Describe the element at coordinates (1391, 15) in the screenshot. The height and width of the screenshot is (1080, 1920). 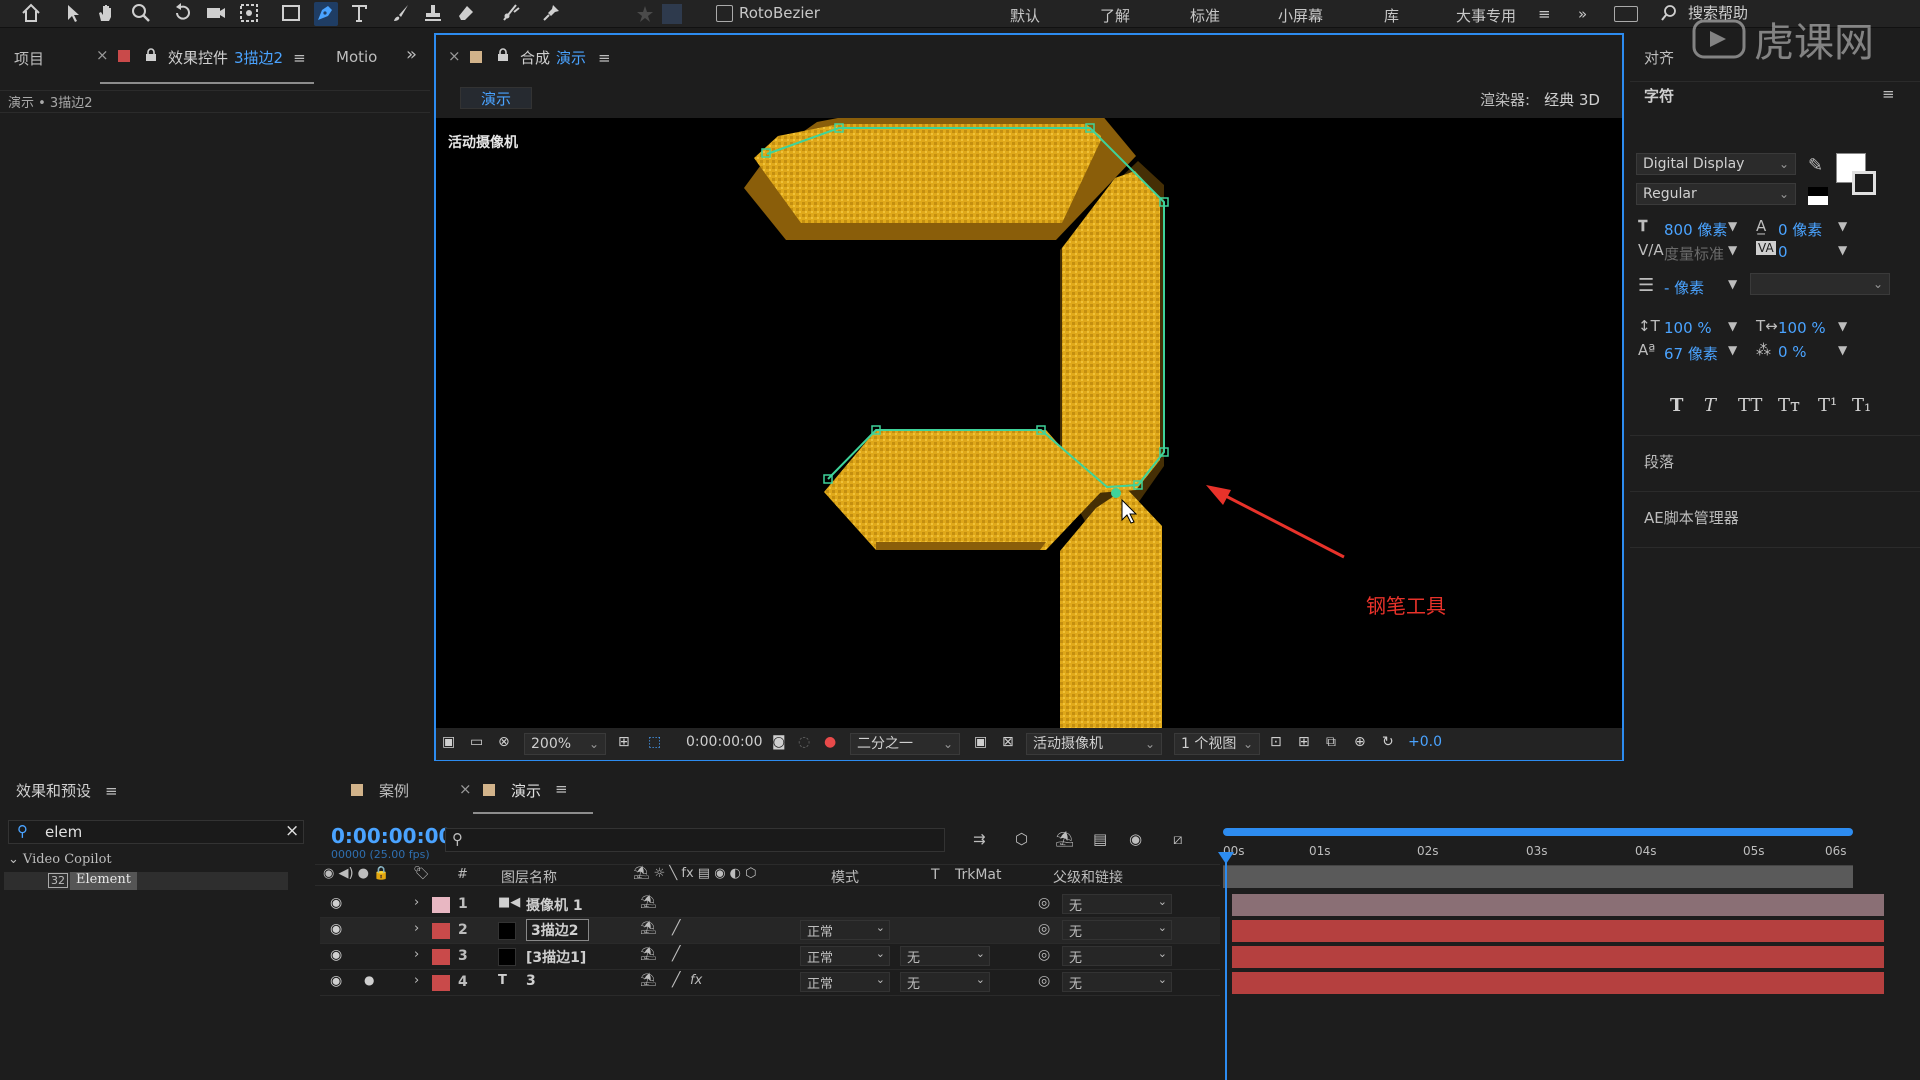
I see `workspace-libraries: 库` at that location.